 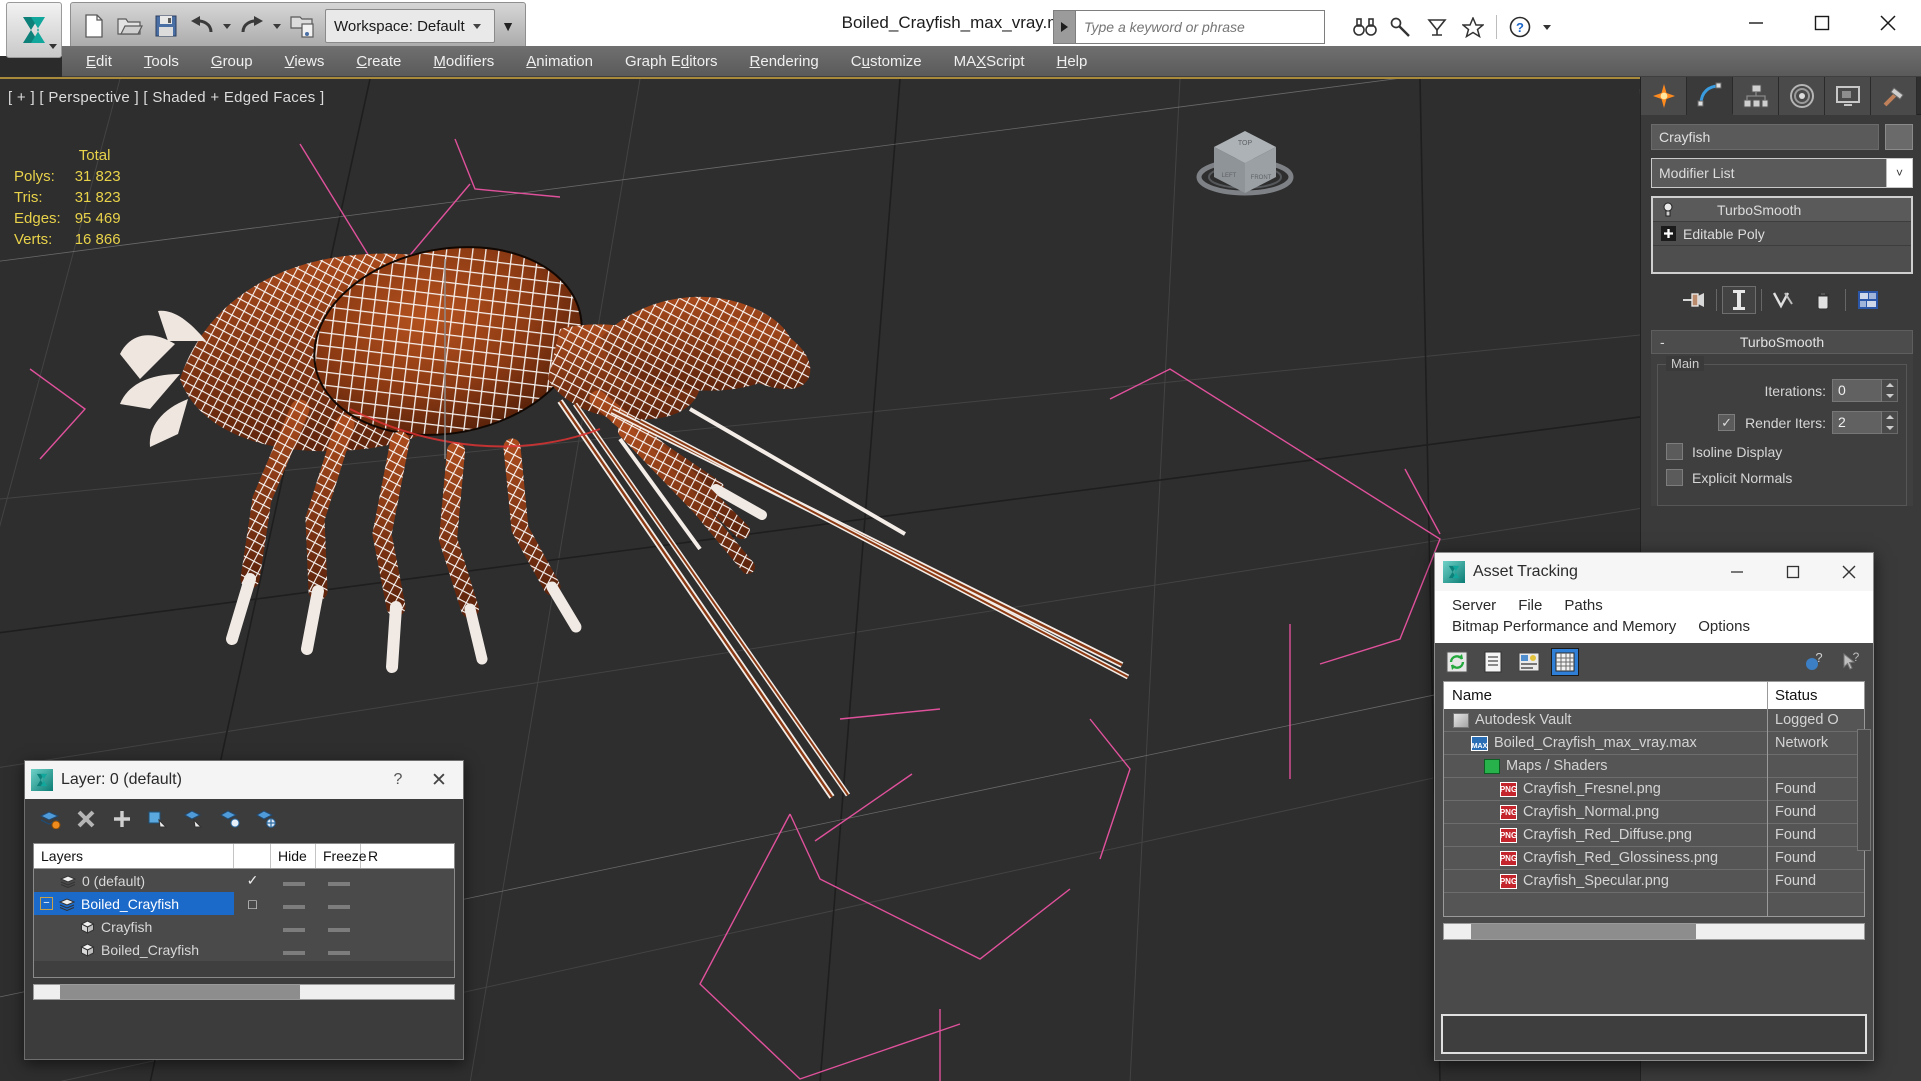 What do you see at coordinates (1662, 342) in the screenshot?
I see `rollout-collapse-icon: -` at bounding box center [1662, 342].